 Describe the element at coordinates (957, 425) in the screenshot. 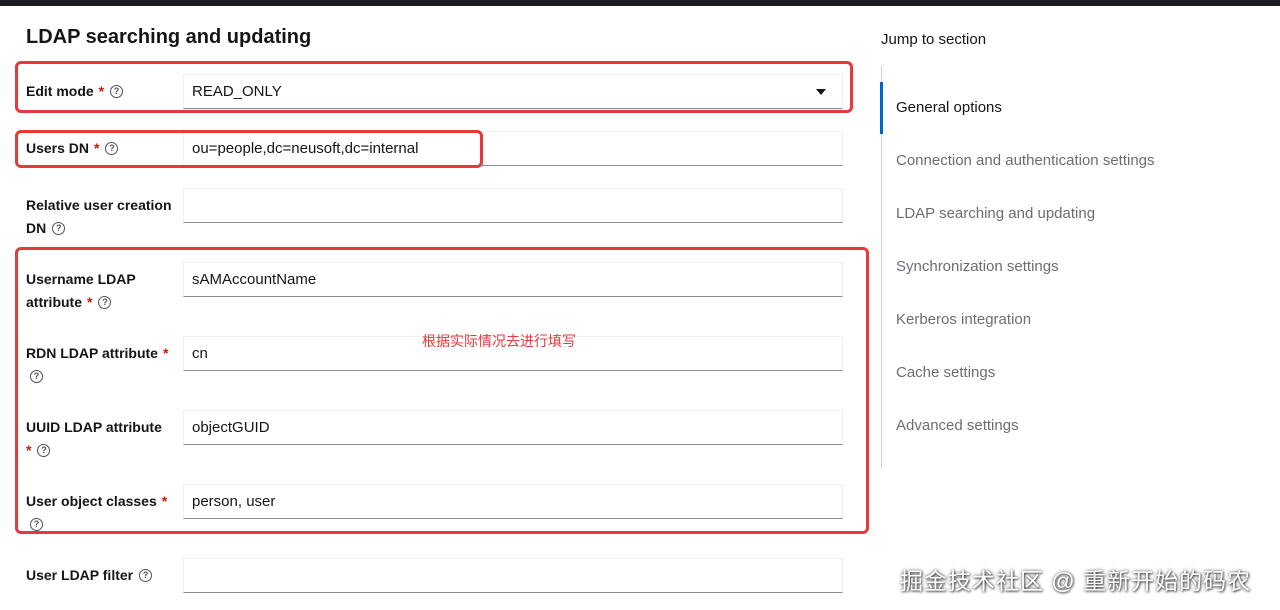

I see `jump-item-advanced: Advanced settings` at that location.